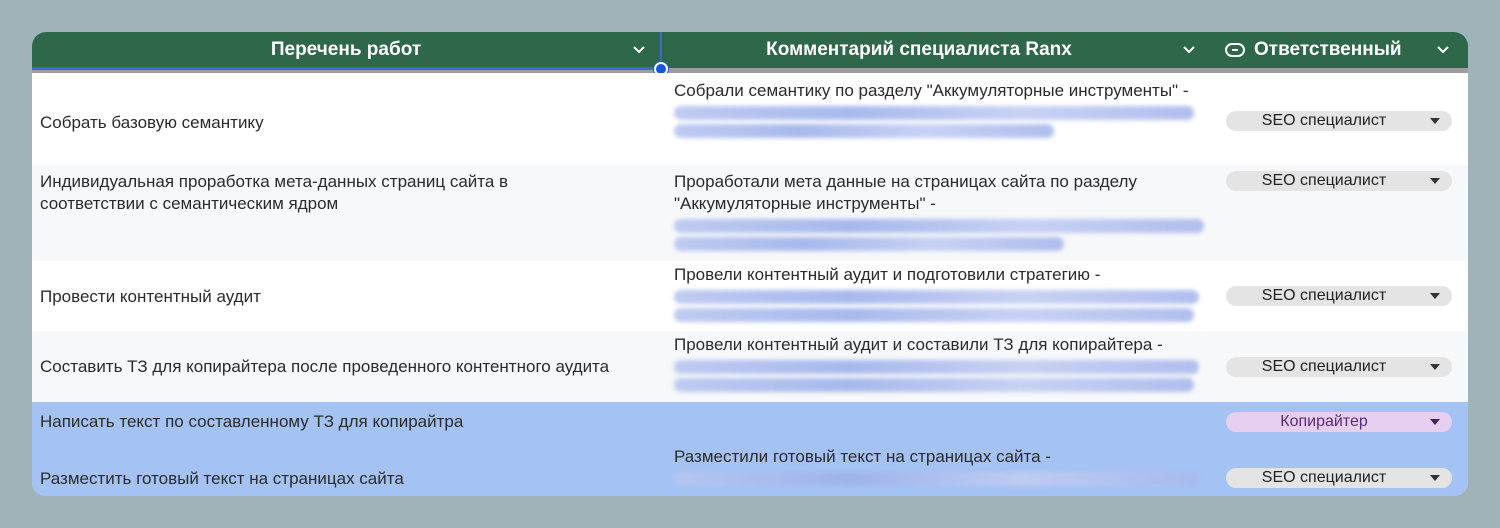 This screenshot has height=528, width=1500. I want to click on task-cell: Собрать базовую семантику, so click(152, 122).